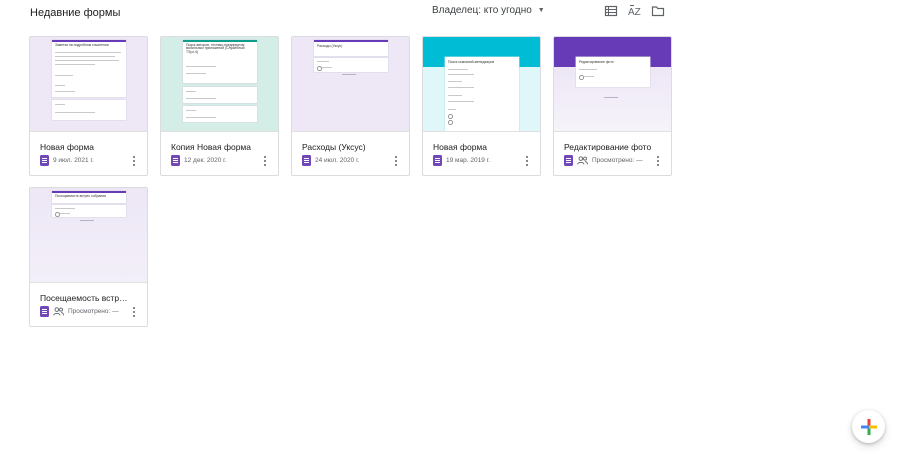 The width and height of the screenshot is (900, 454). What do you see at coordinates (658, 11) in the screenshot?
I see `folder-icon` at bounding box center [658, 11].